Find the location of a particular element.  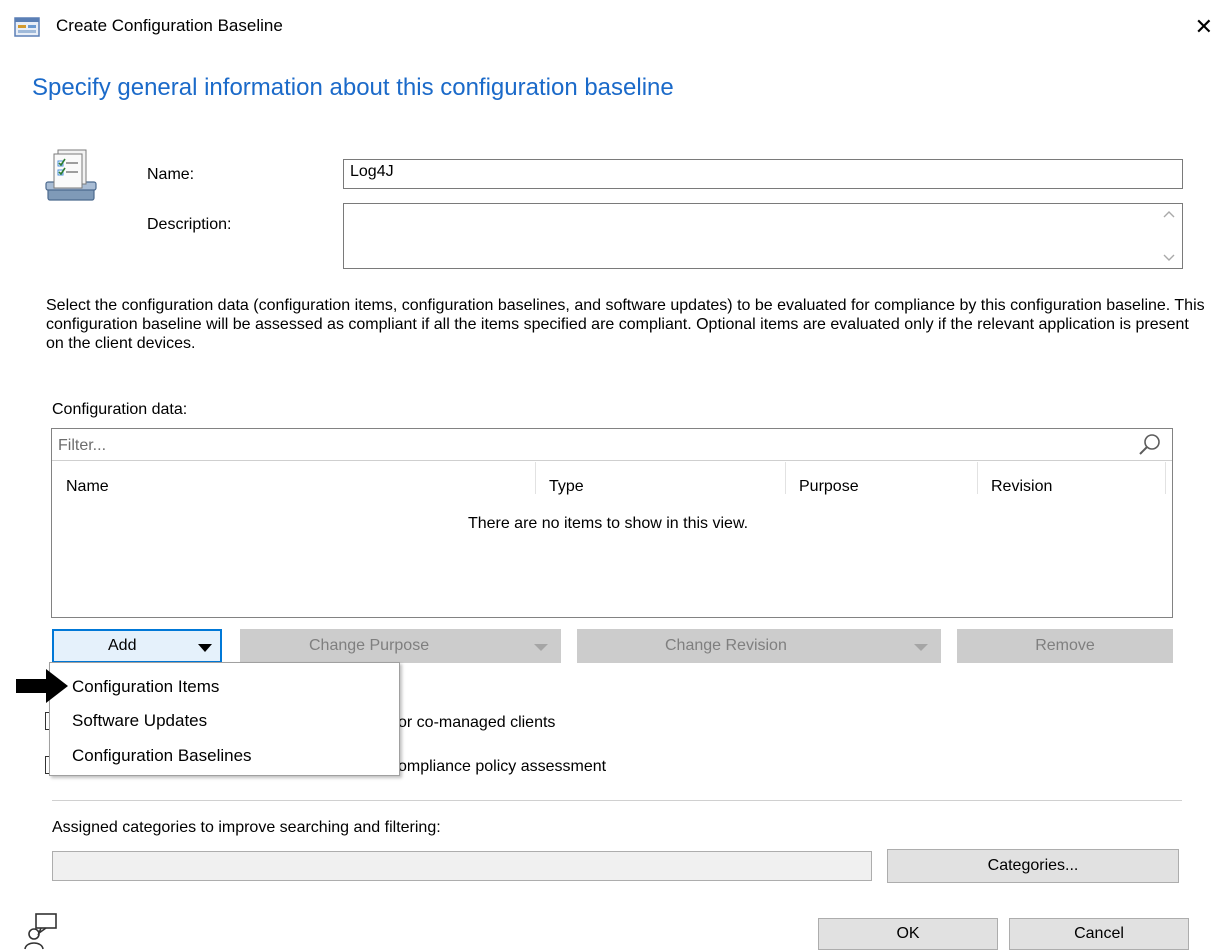

column-header-revision: Revision is located at coordinates (1014, 478).